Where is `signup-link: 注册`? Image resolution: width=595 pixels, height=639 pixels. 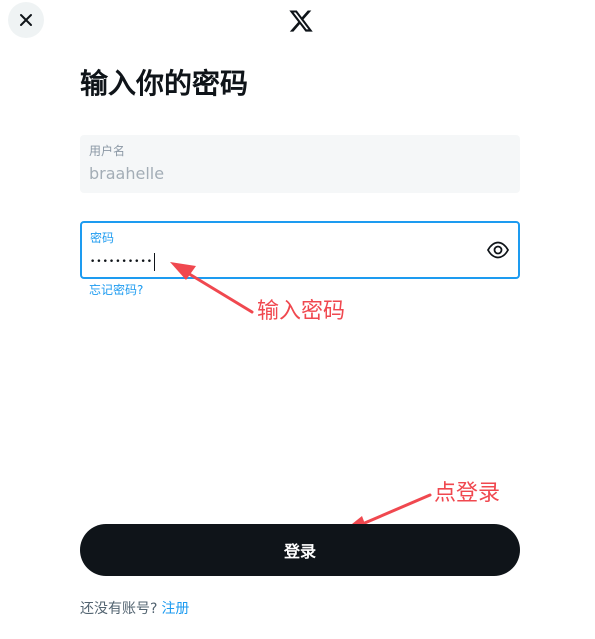
signup-link: 注册 is located at coordinates (175, 609).